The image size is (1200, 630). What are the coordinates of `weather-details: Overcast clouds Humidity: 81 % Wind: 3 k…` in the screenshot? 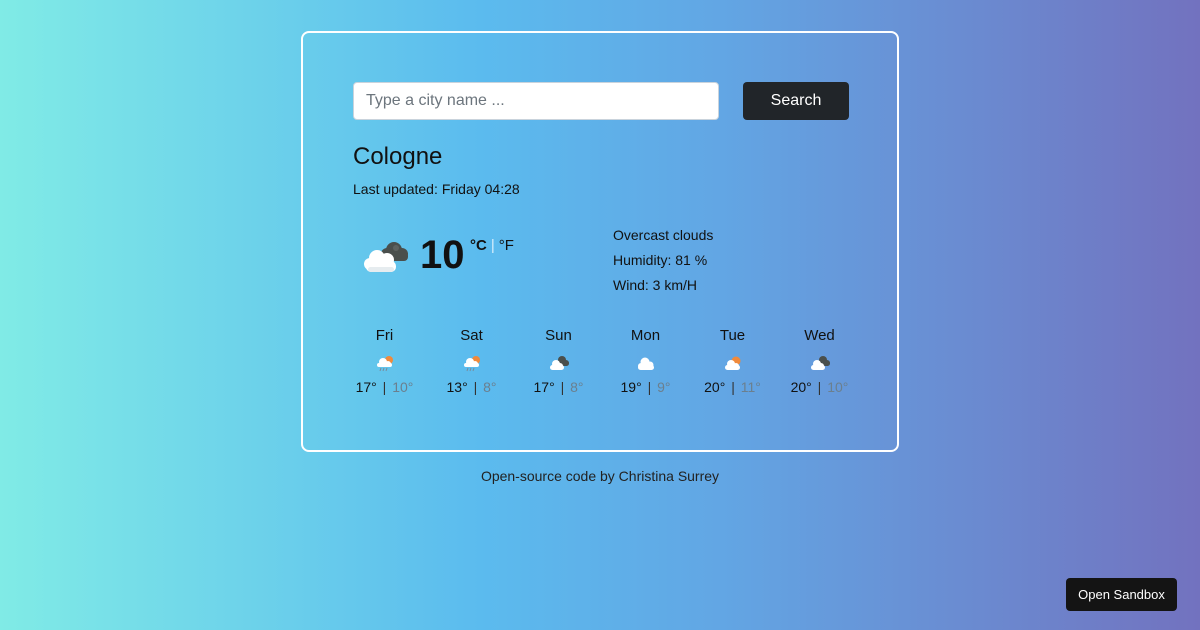 It's located at (663, 263).